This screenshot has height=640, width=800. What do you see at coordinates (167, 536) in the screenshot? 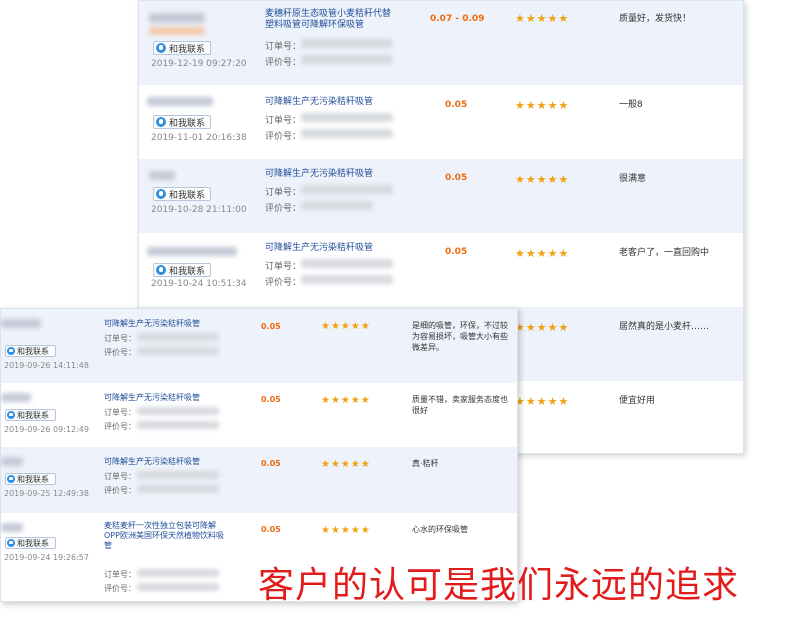
I see `product-link: 麦秸麦秆一次性独立包装可降解OPP欧洲美国环保天然植物饮料吸管` at bounding box center [167, 536].